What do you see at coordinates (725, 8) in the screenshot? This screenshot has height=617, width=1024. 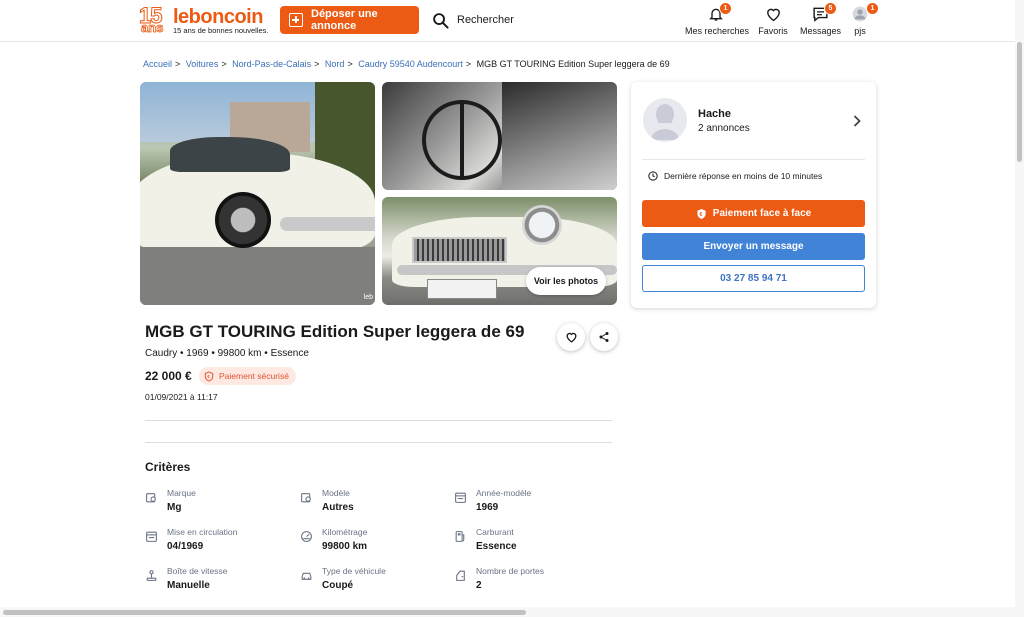 I see `saved-searches-badge: 1` at bounding box center [725, 8].